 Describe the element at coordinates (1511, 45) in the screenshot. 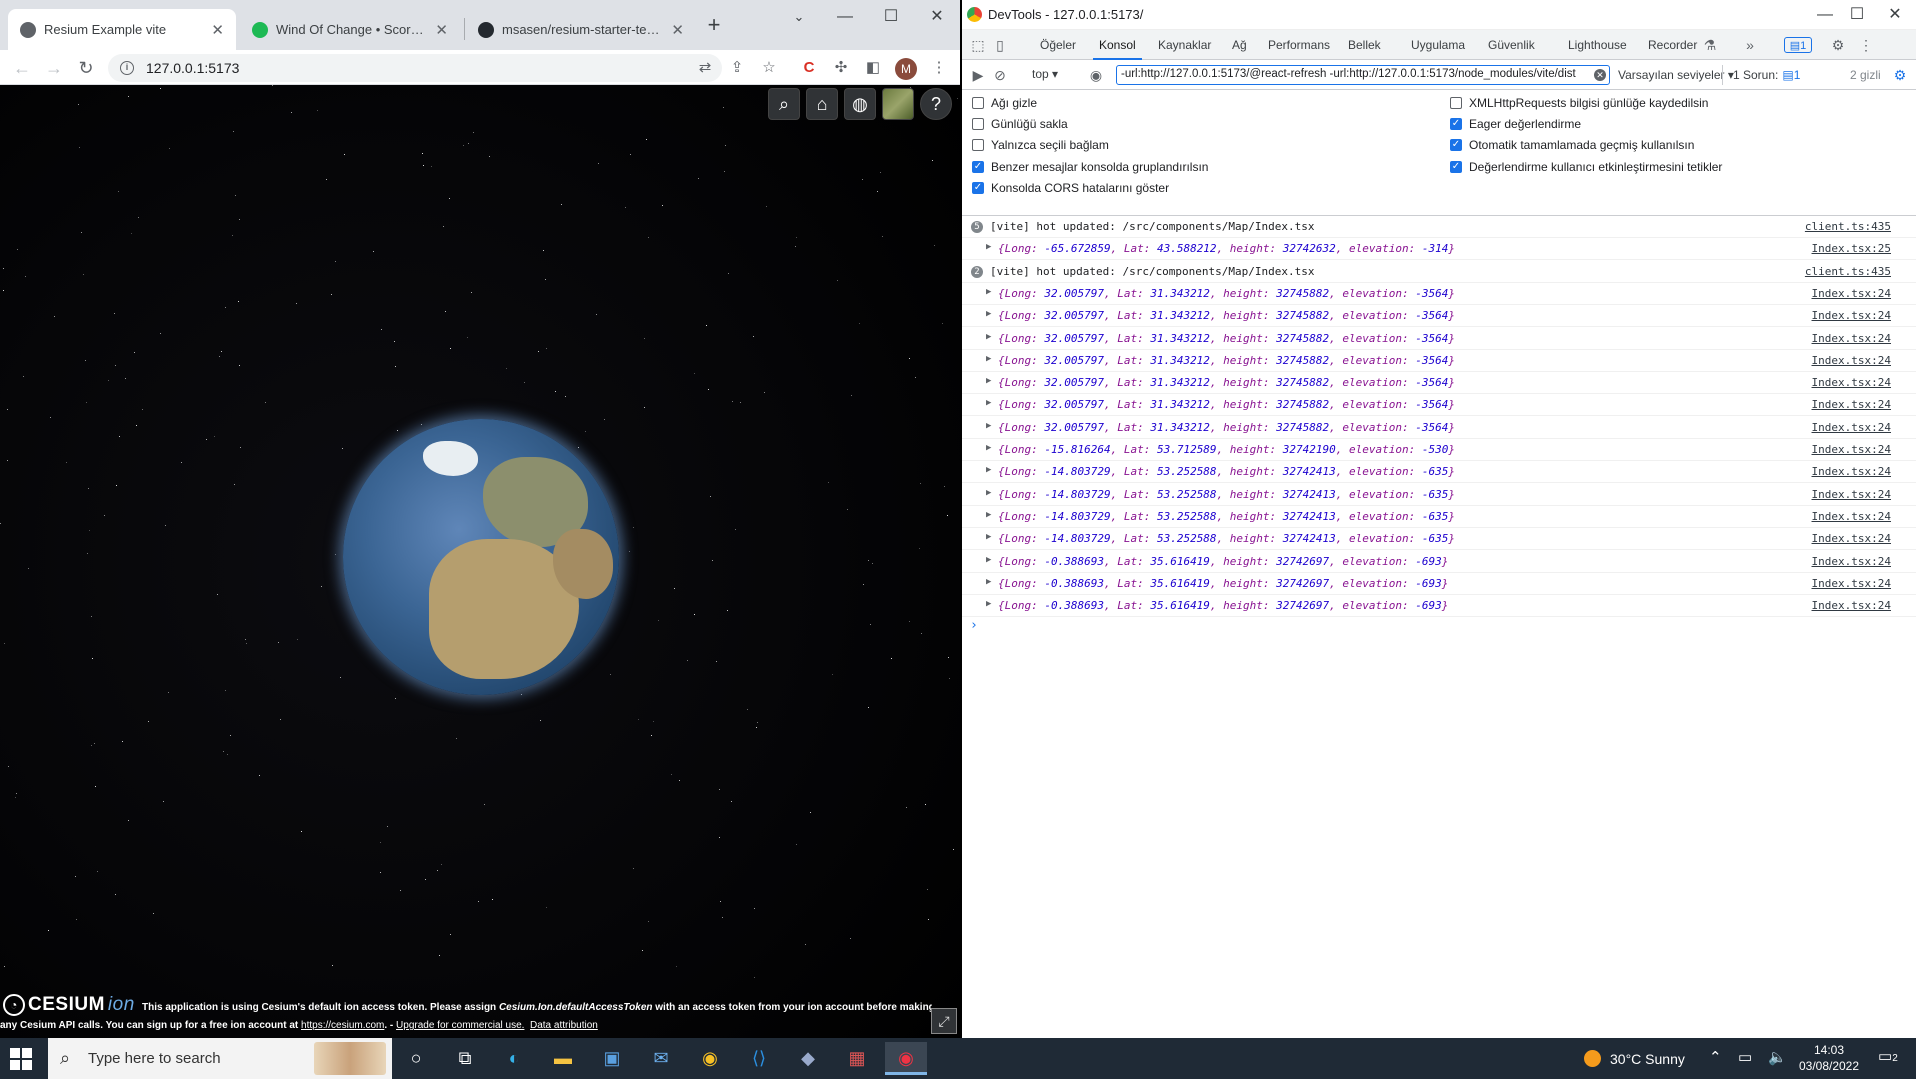

I see `tab-security: Güvenlik` at that location.